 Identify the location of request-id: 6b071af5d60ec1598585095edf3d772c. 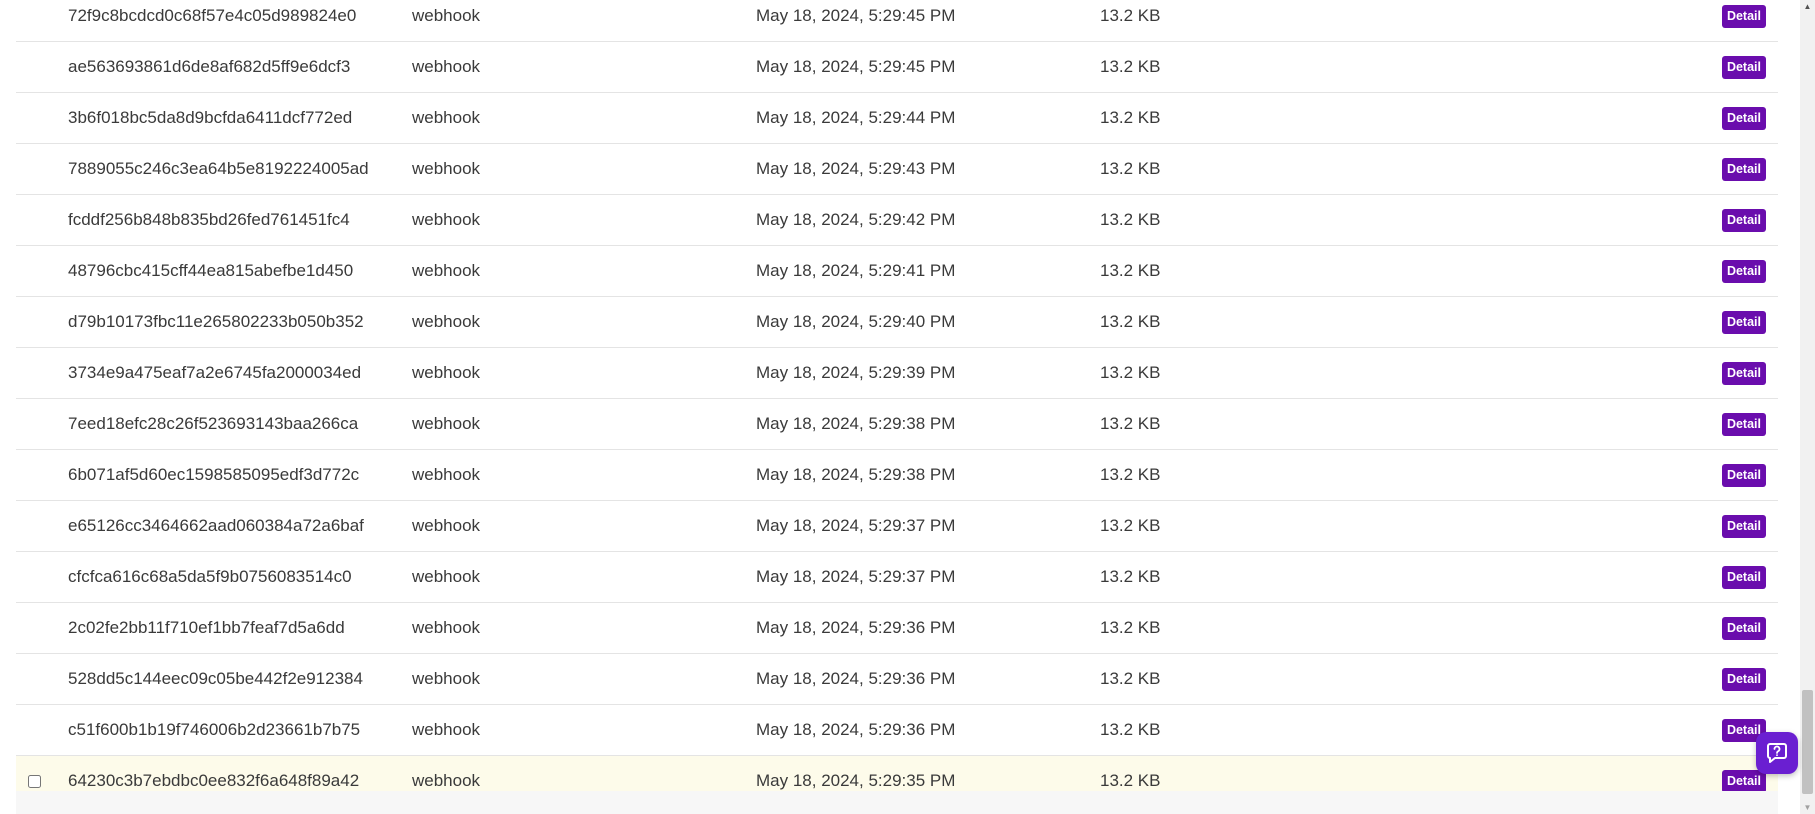
(214, 474).